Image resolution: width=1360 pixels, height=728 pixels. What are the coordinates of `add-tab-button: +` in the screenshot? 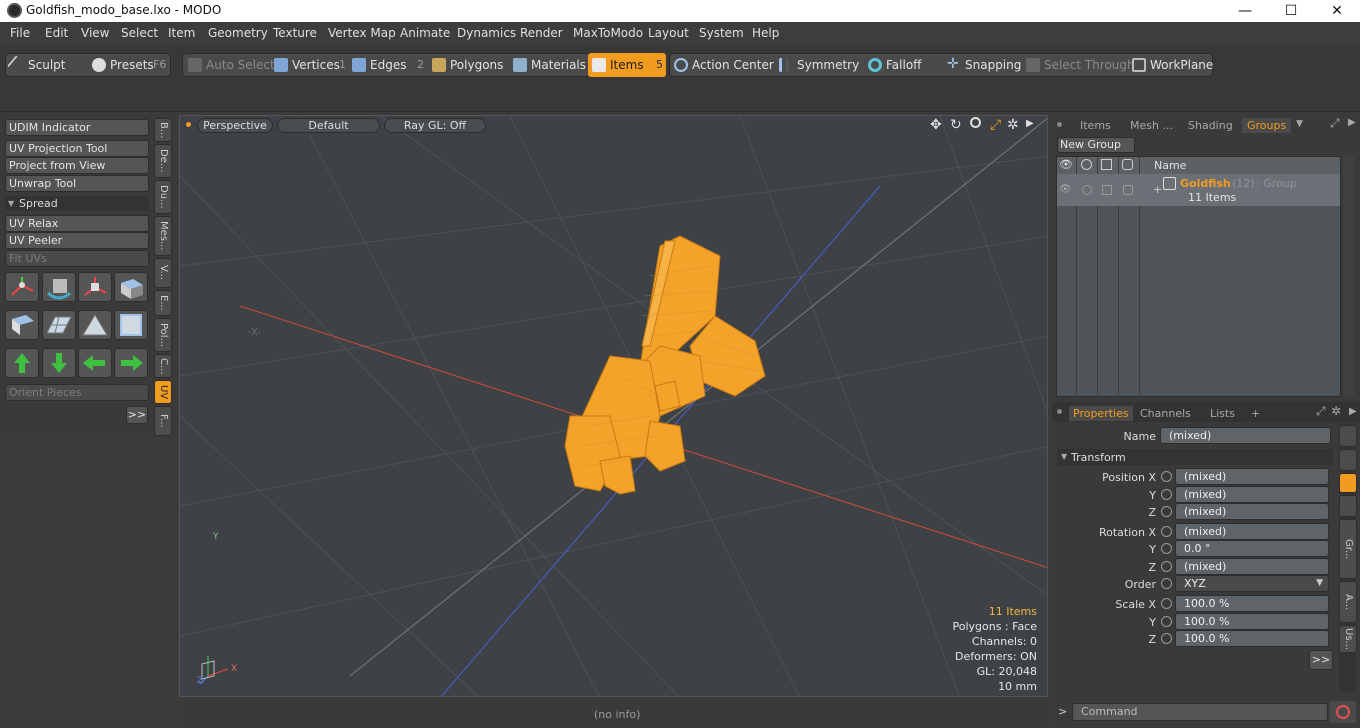 It's located at (1255, 413).